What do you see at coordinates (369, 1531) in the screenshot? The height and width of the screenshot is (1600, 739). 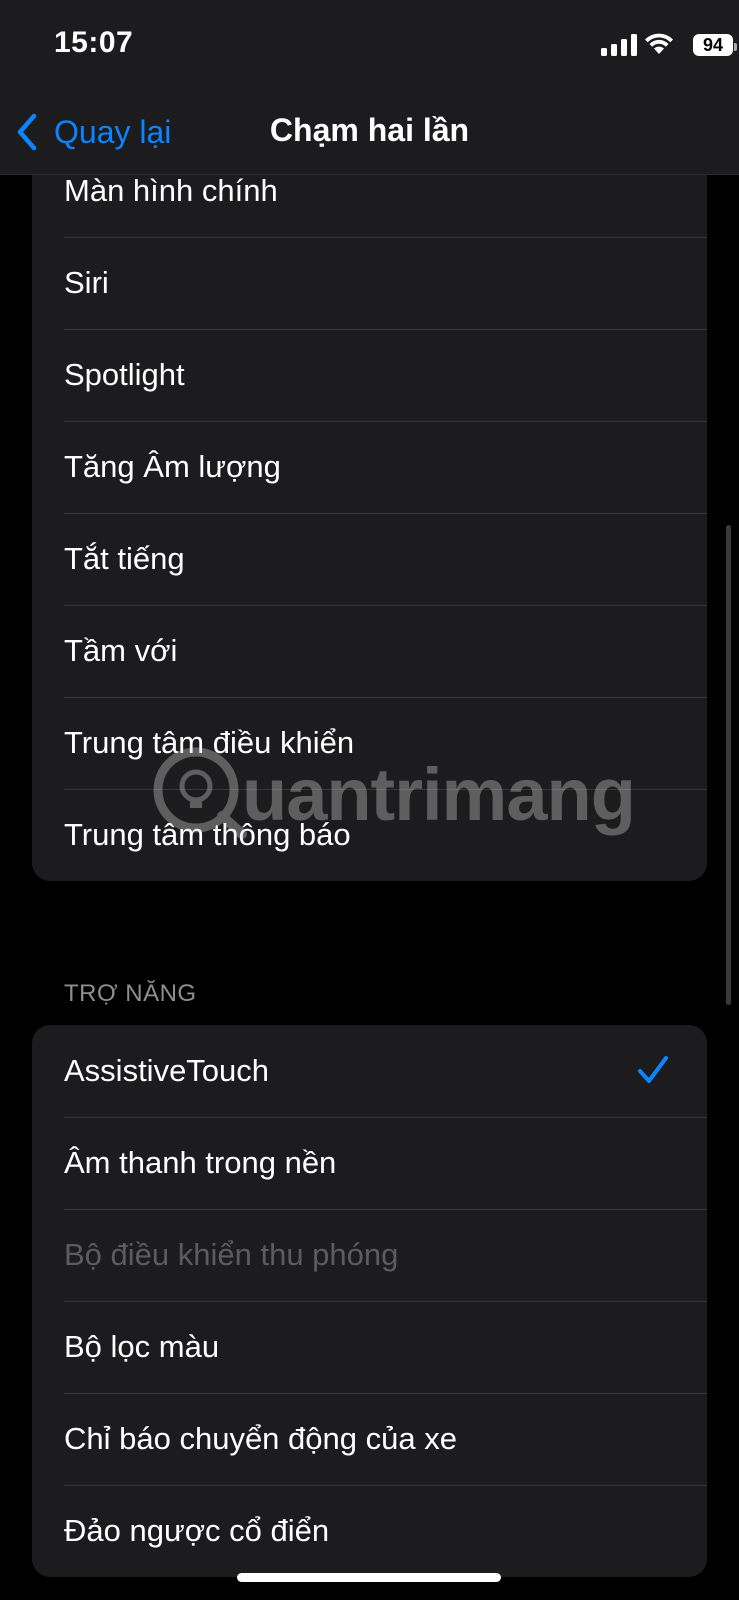 I see `option-classic-invert: Đảo ngược cổ điển` at bounding box center [369, 1531].